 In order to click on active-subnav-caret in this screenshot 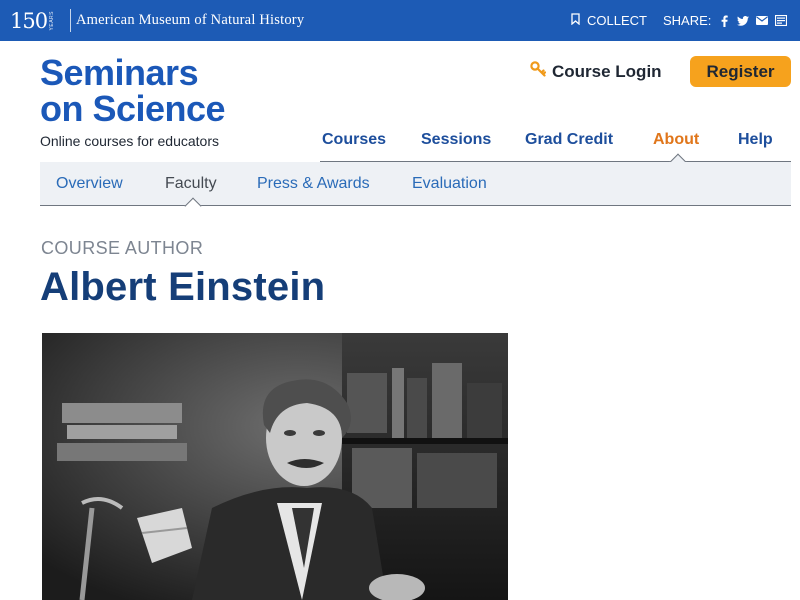, I will do `click(193, 206)`.